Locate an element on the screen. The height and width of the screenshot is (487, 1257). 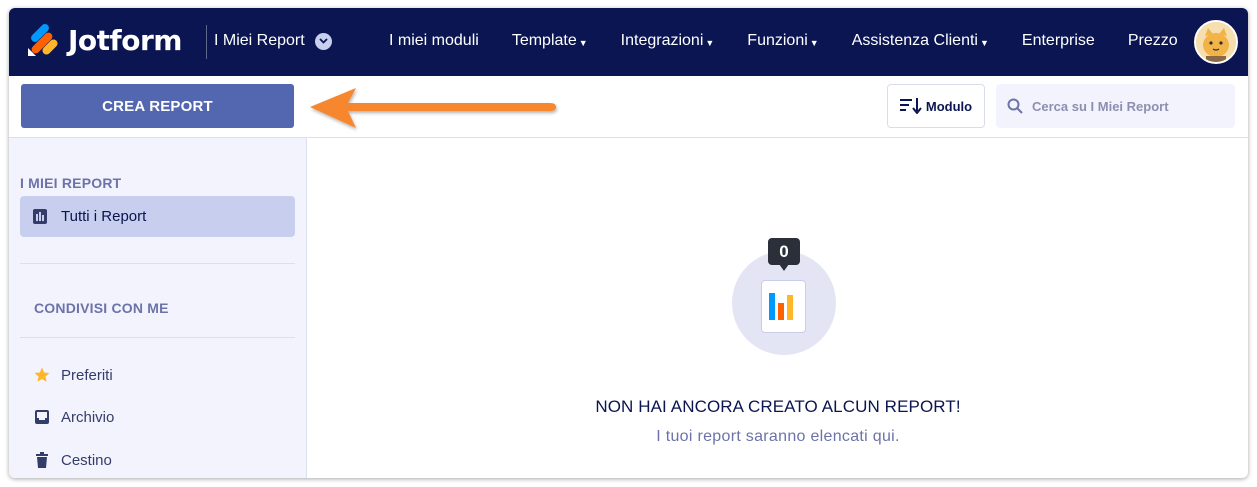
jotform-logo: Jotform is located at coordinates (104, 41).